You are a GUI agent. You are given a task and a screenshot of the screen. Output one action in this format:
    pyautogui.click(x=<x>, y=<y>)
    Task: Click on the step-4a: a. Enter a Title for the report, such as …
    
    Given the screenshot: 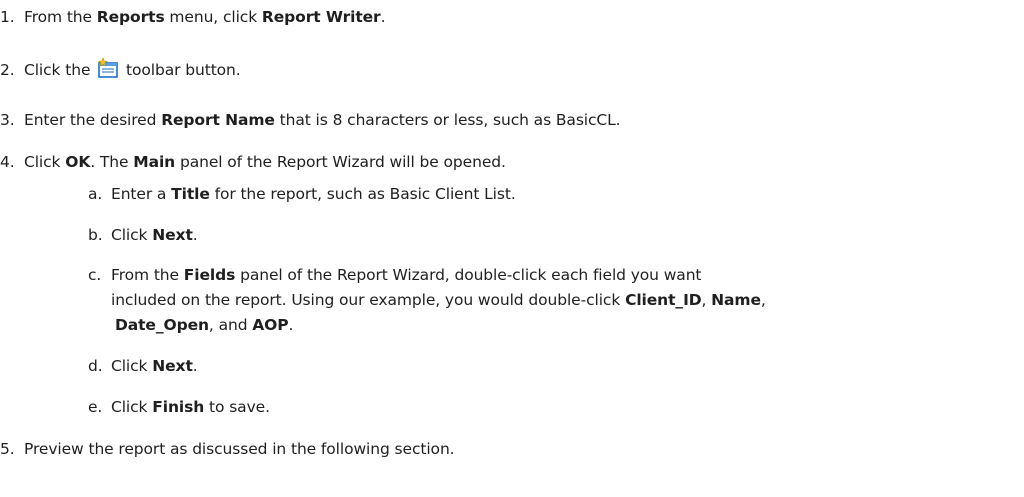 What is the action you would take?
    pyautogui.click(x=302, y=194)
    